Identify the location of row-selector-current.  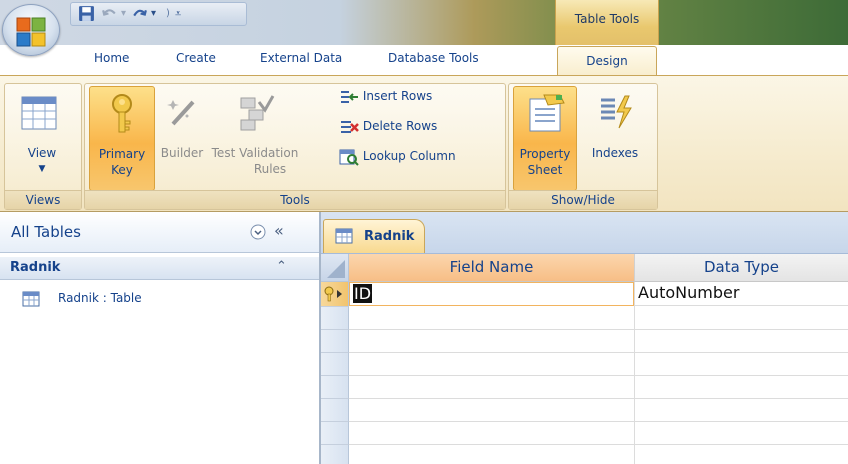
(335, 294).